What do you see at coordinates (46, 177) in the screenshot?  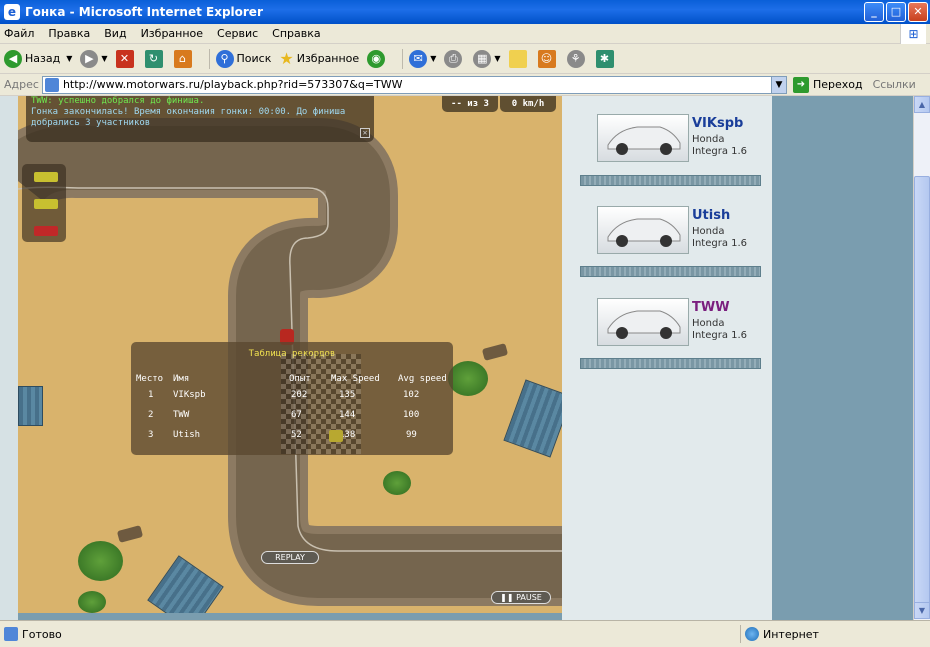 I see `car-icon-yellow` at bounding box center [46, 177].